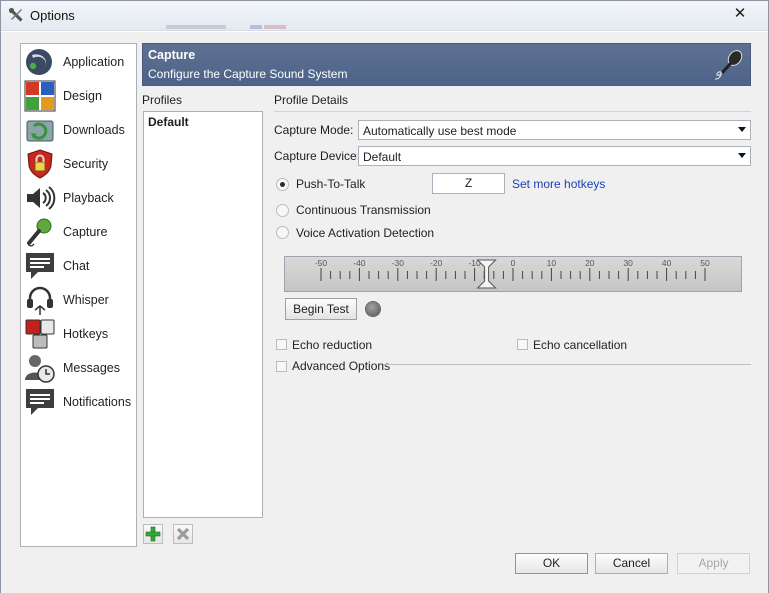  Describe the element at coordinates (436, 263) in the screenshot. I see `meter-tick-label: -20` at that location.